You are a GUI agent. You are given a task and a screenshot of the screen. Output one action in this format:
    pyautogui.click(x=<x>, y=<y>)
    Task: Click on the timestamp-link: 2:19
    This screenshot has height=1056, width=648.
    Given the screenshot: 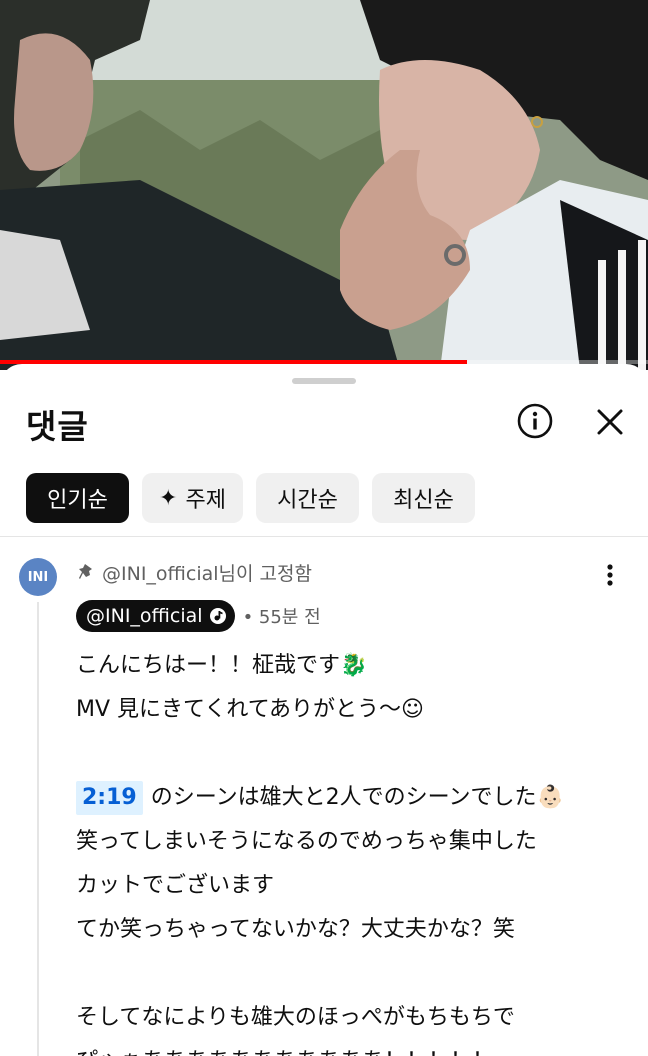 What is the action you would take?
    pyautogui.click(x=109, y=798)
    